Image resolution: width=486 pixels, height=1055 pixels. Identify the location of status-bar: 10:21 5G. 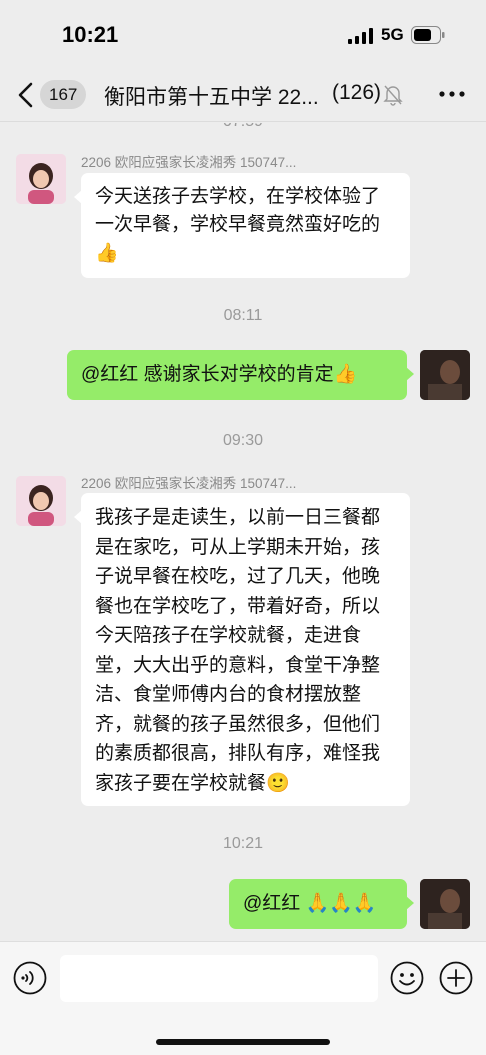
(243, 34).